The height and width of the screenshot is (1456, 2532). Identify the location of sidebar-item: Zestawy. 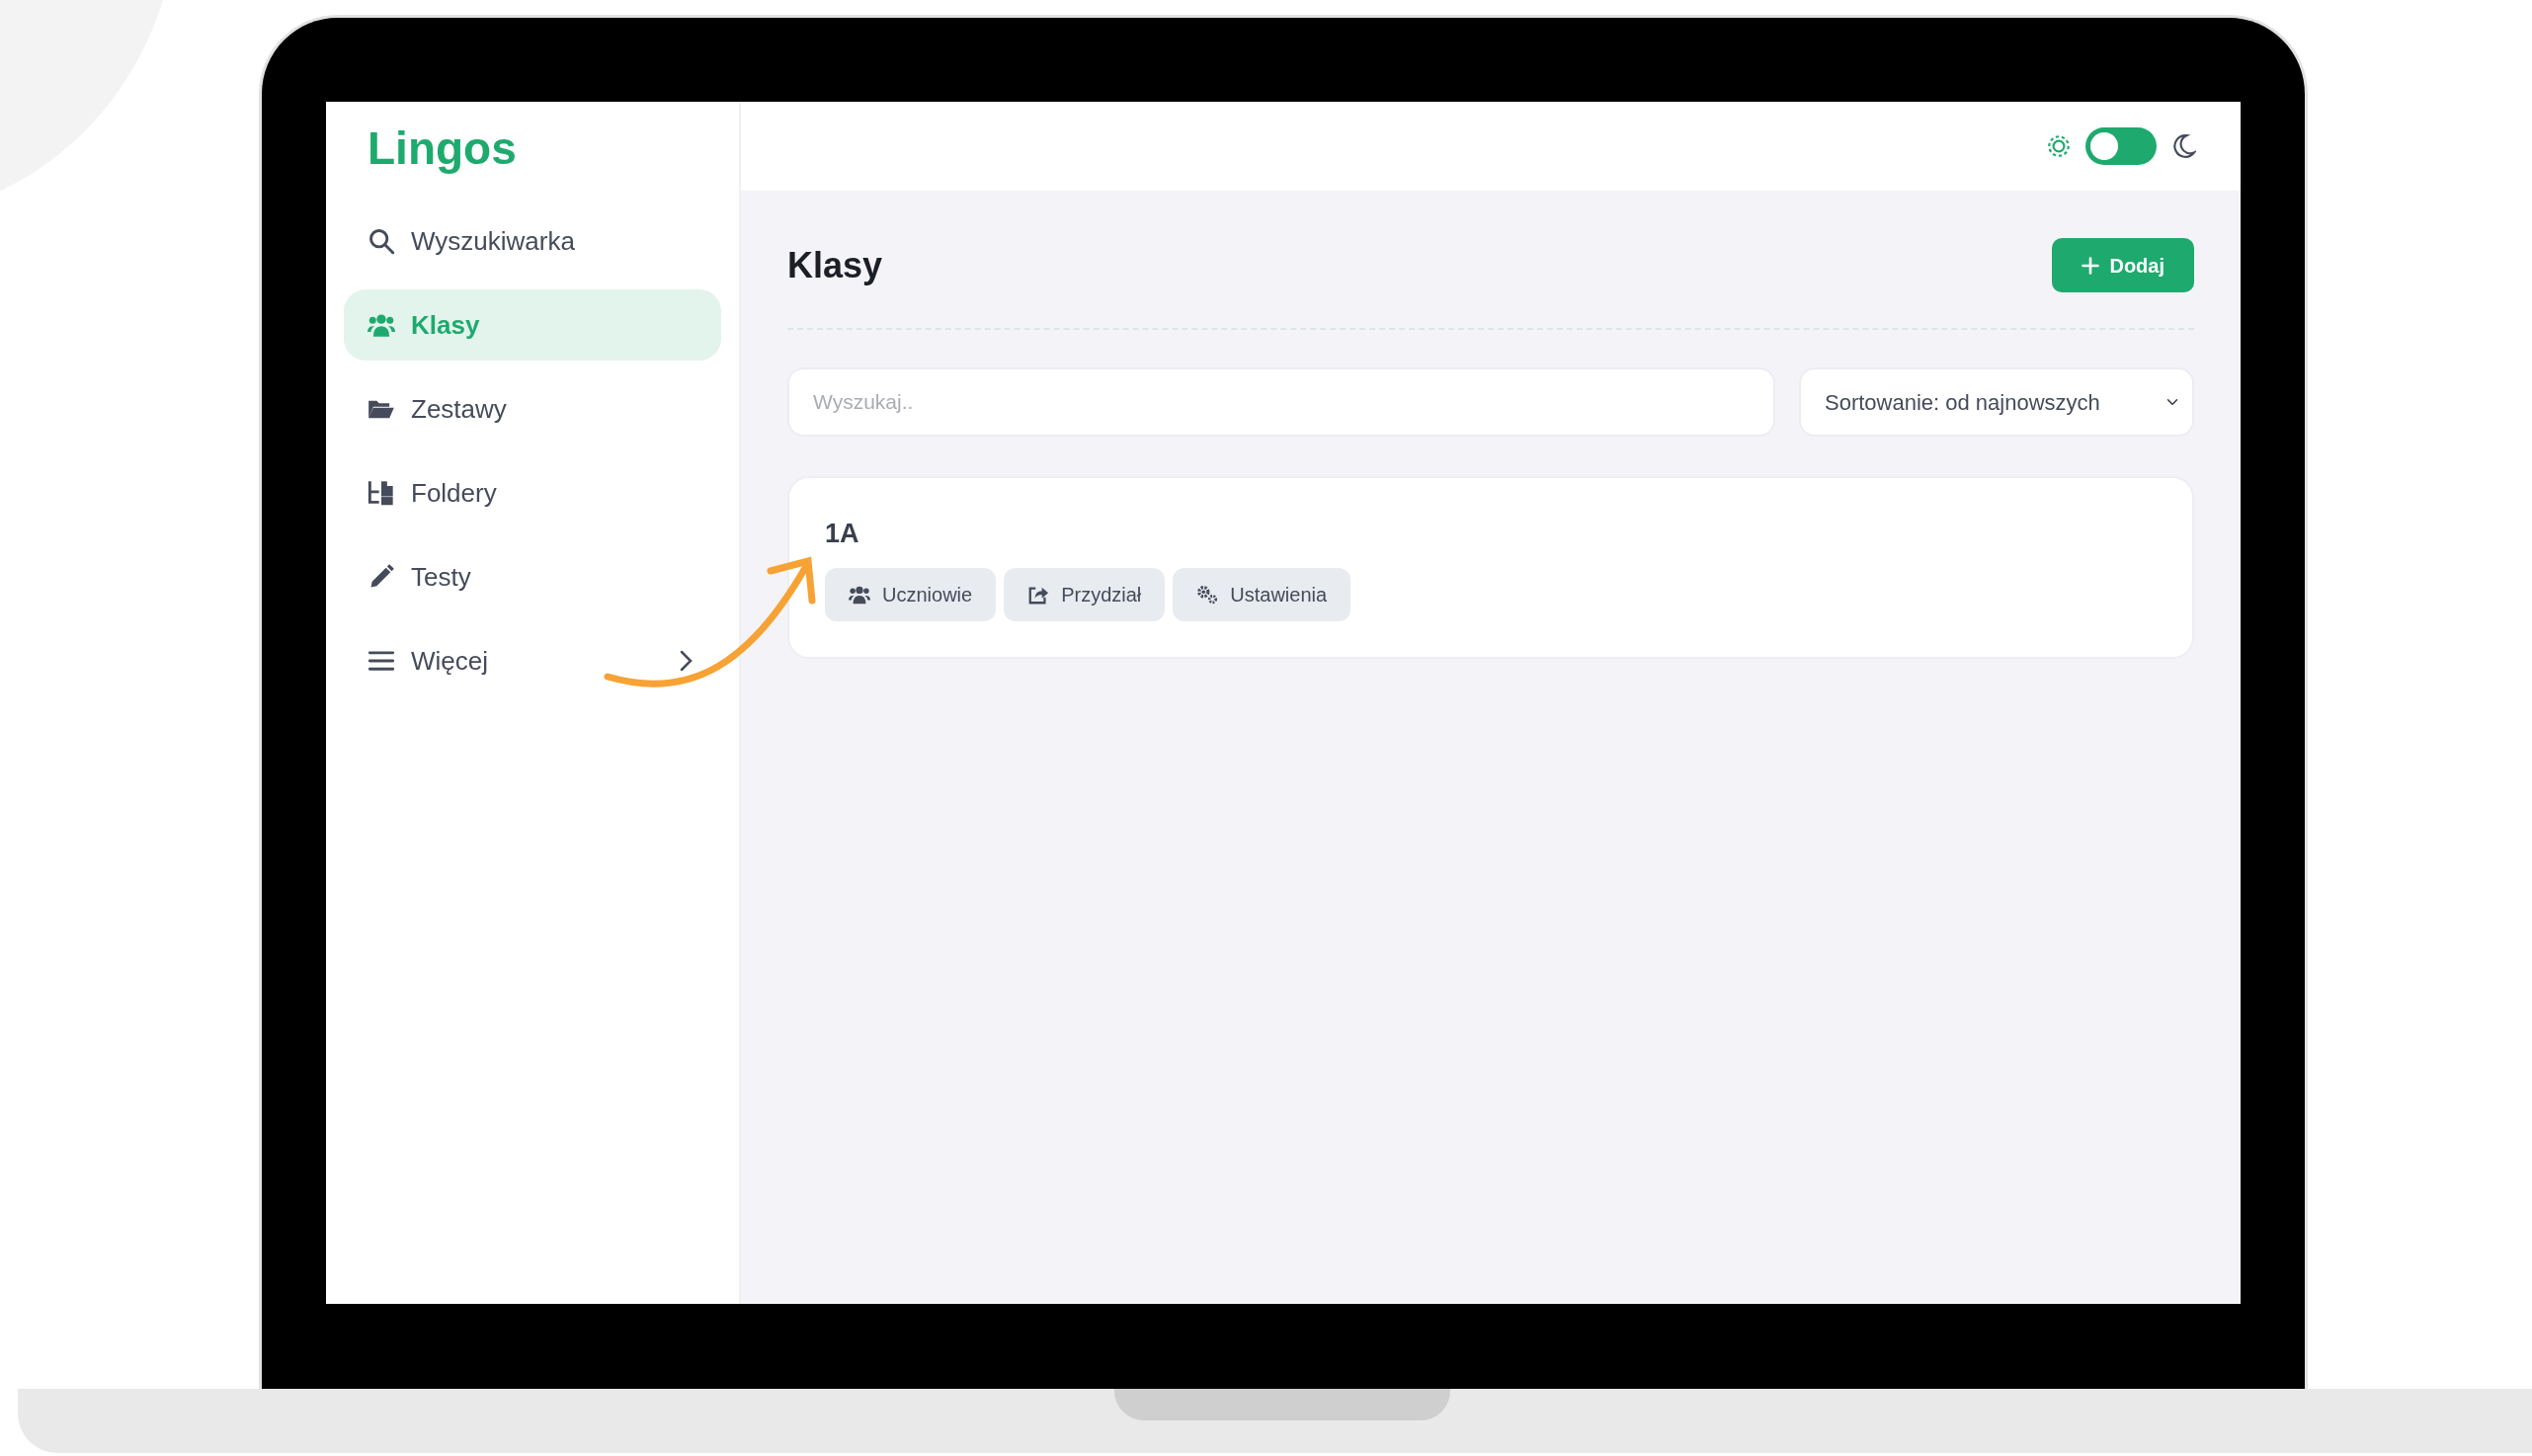
(532, 409).